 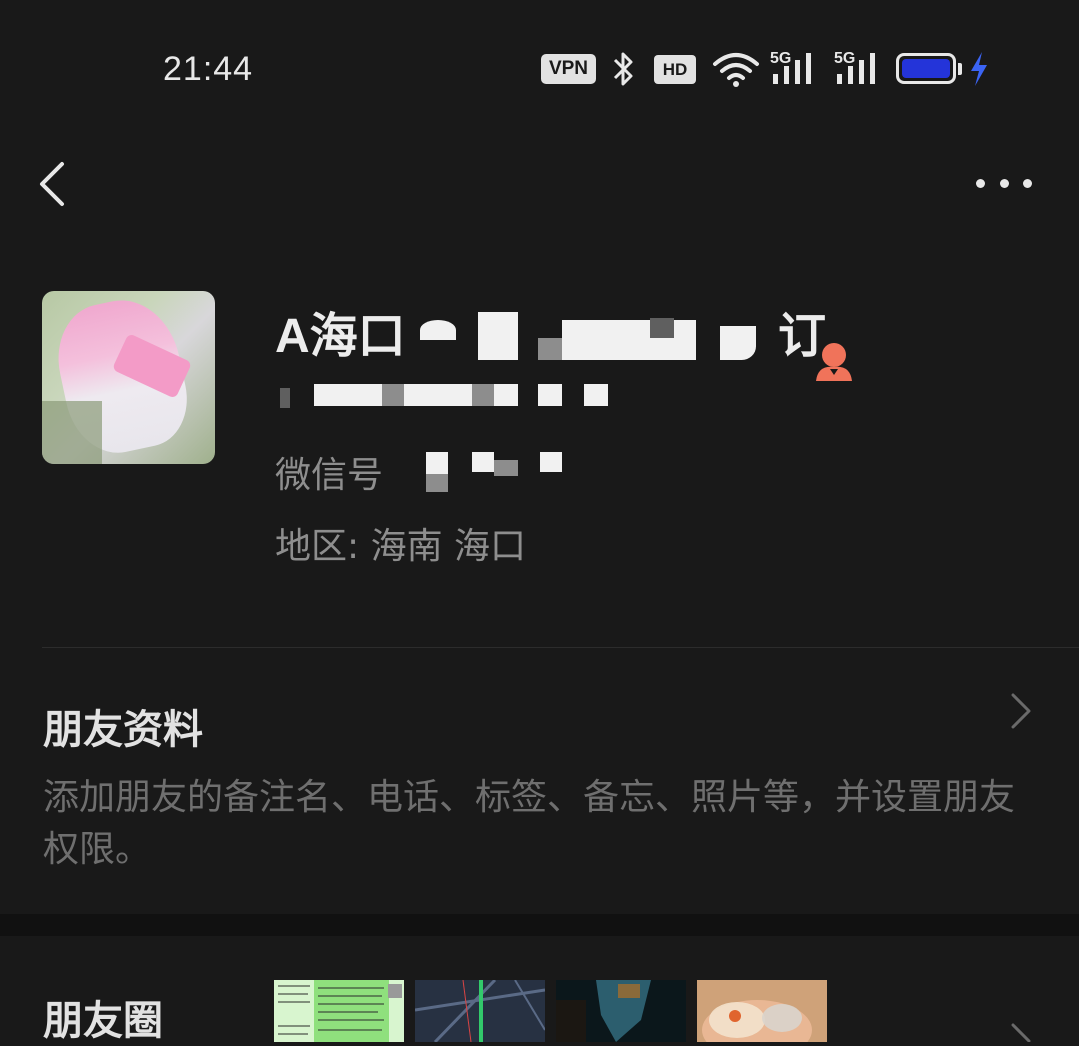 What do you see at coordinates (54, 184) in the screenshot?
I see `back-chevron-icon` at bounding box center [54, 184].